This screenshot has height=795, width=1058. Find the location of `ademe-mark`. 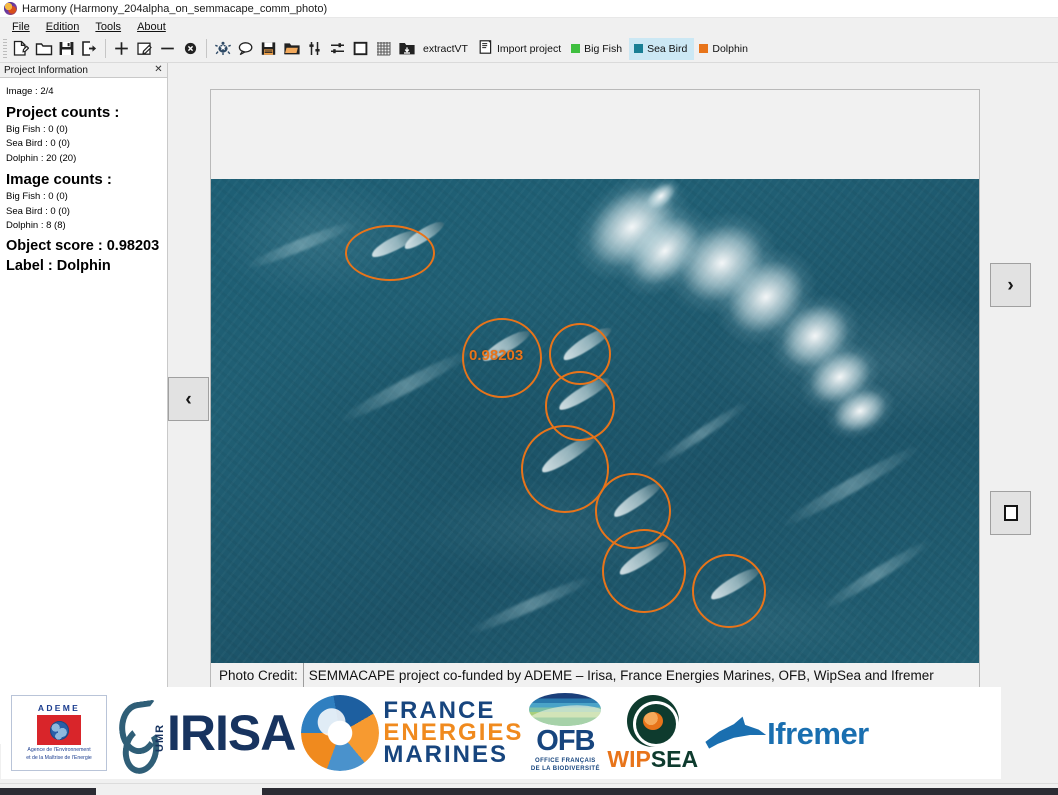

ademe-mark is located at coordinates (59, 730).